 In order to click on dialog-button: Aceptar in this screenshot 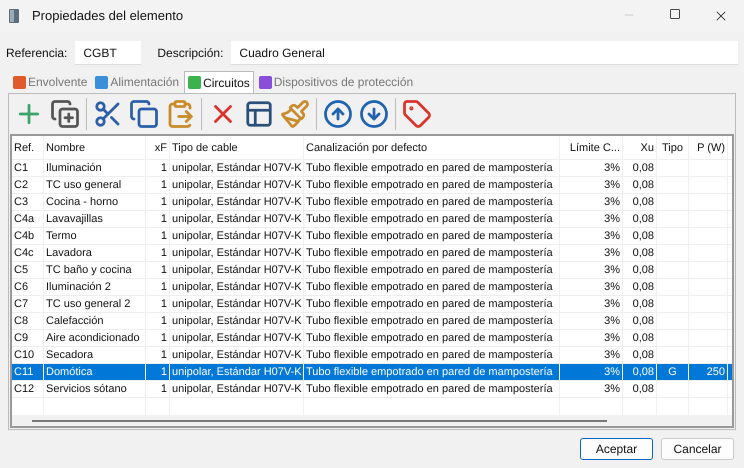, I will do `click(616, 449)`.